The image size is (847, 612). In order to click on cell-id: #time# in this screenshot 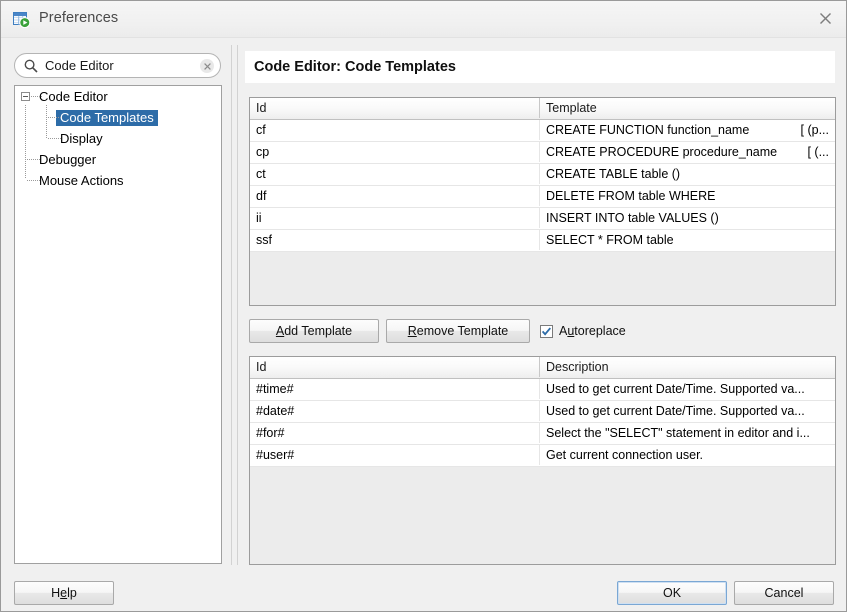, I will do `click(395, 389)`.